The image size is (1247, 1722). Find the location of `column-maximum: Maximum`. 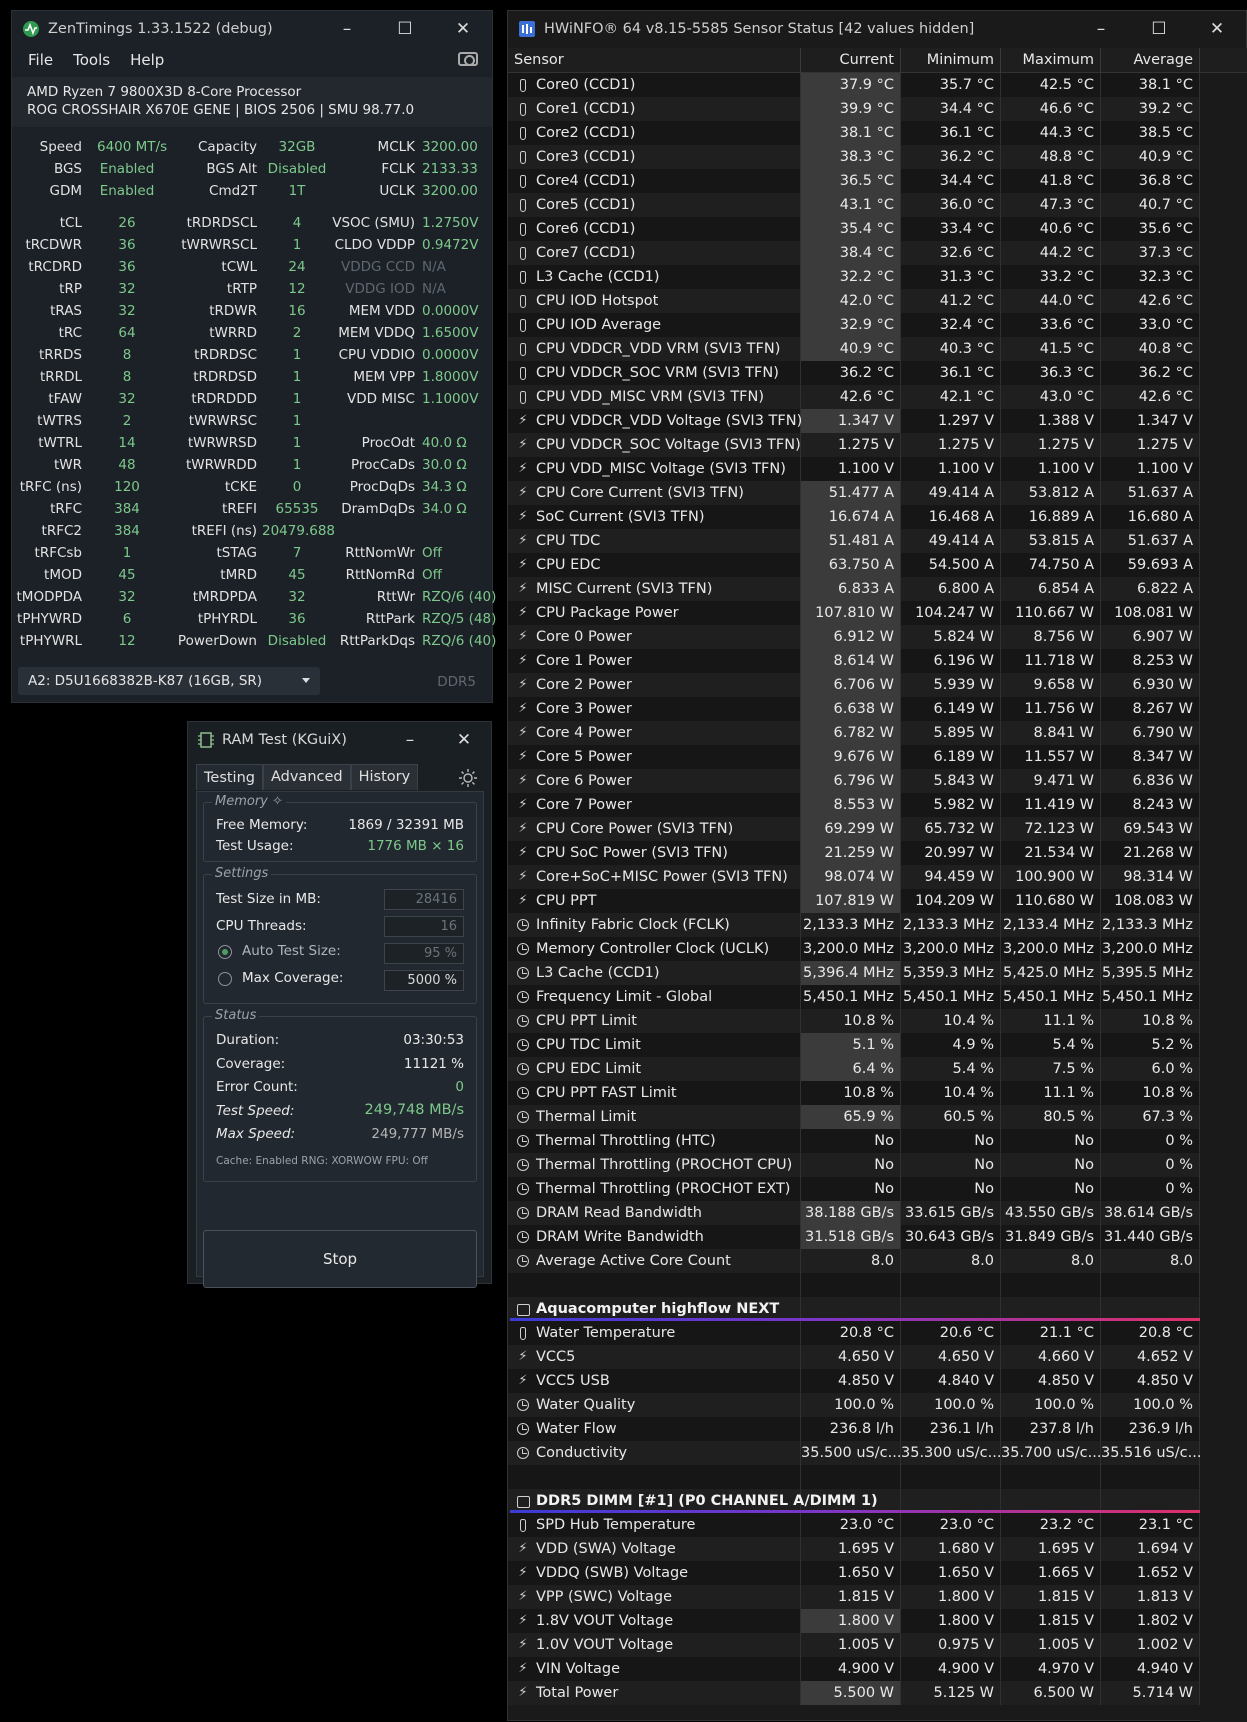

column-maximum: Maximum is located at coordinates (1051, 60).